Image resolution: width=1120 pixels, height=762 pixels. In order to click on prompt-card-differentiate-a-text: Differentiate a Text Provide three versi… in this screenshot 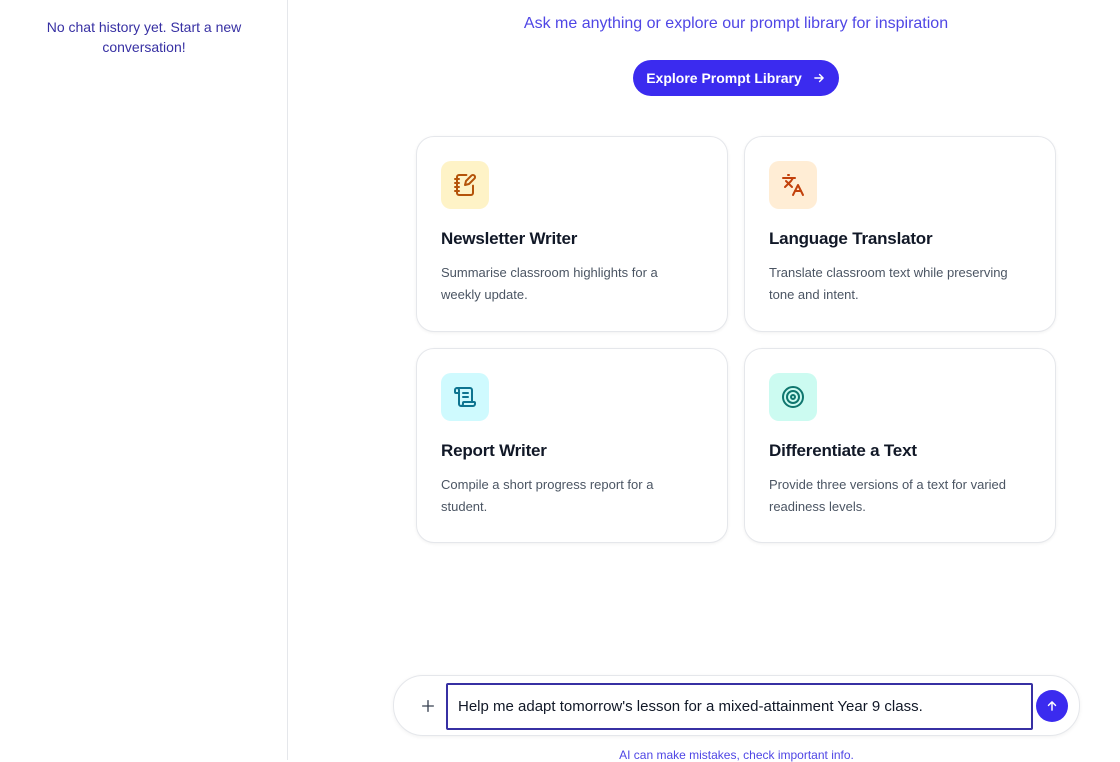, I will do `click(900, 445)`.